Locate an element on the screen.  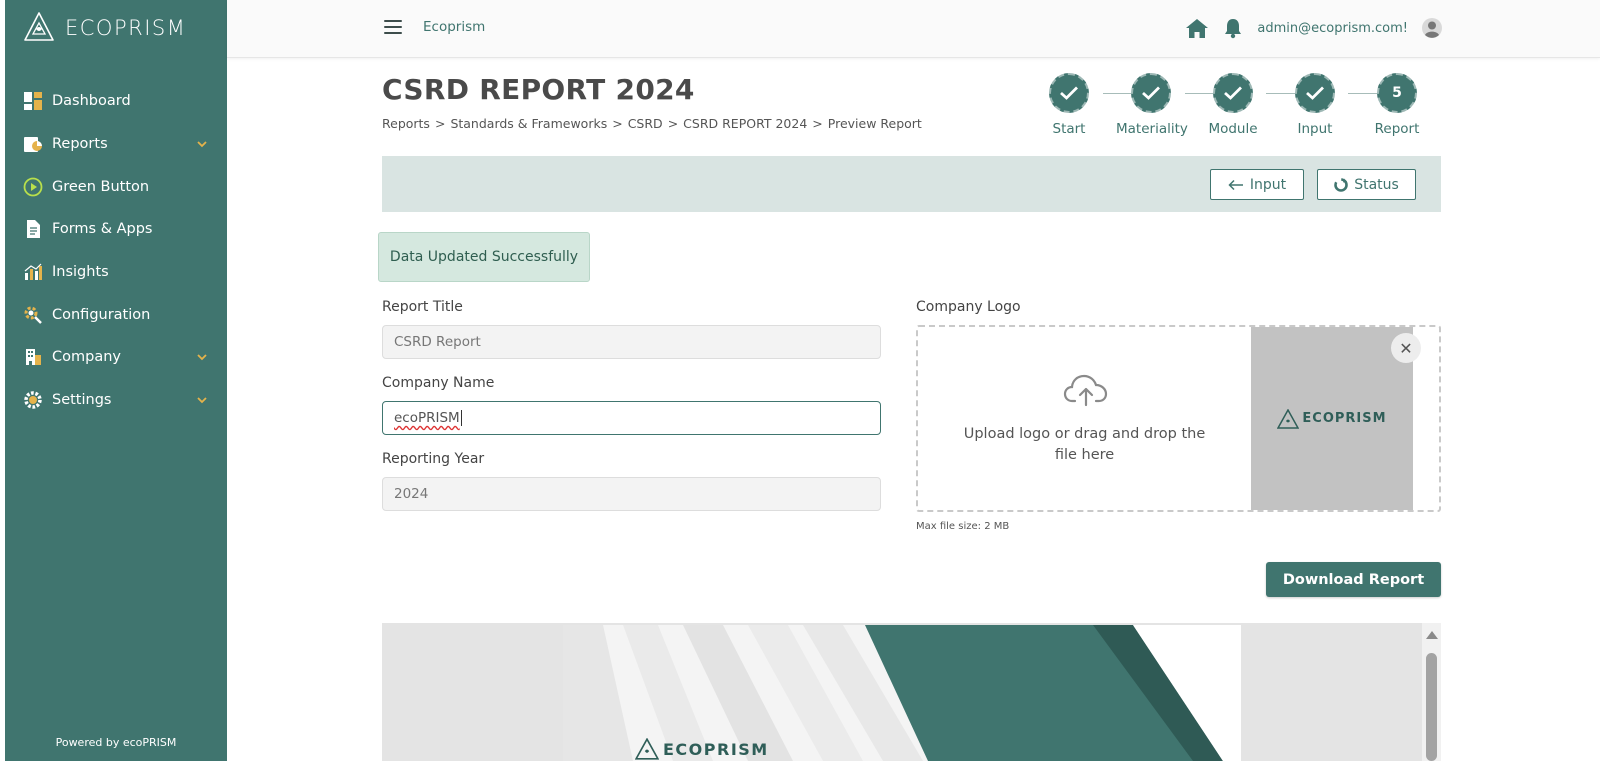
play-circle-icon is located at coordinates (33, 187).